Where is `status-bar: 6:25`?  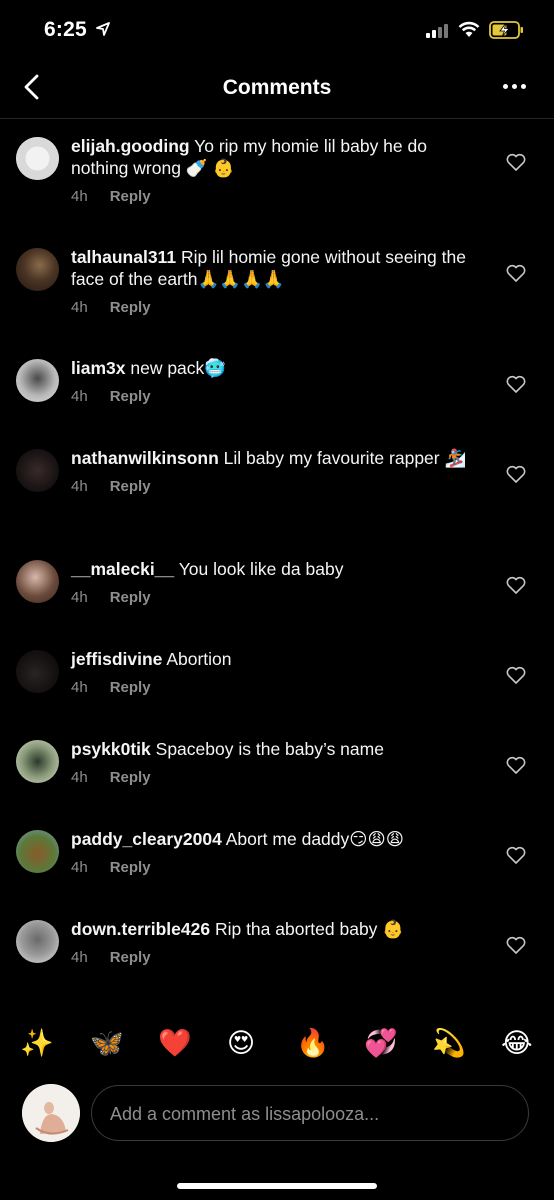 status-bar: 6:25 is located at coordinates (277, 30).